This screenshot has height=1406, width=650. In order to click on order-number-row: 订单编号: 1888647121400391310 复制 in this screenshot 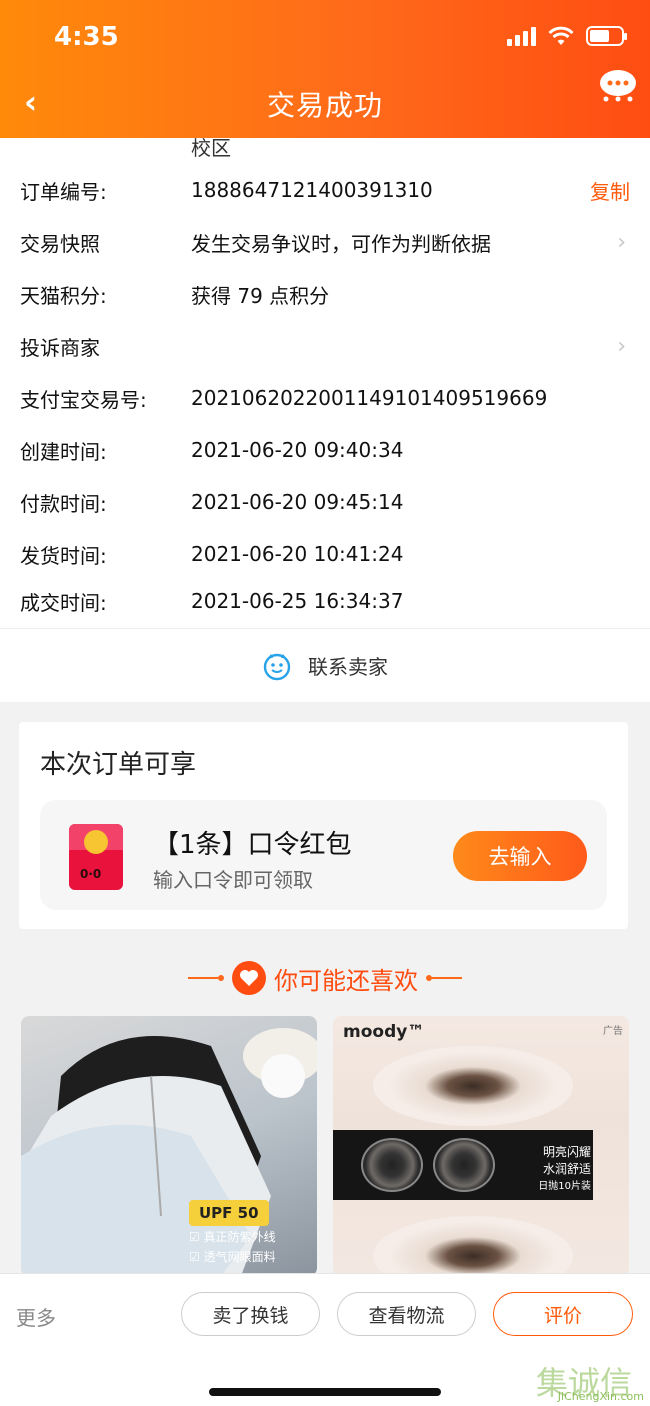, I will do `click(325, 190)`.